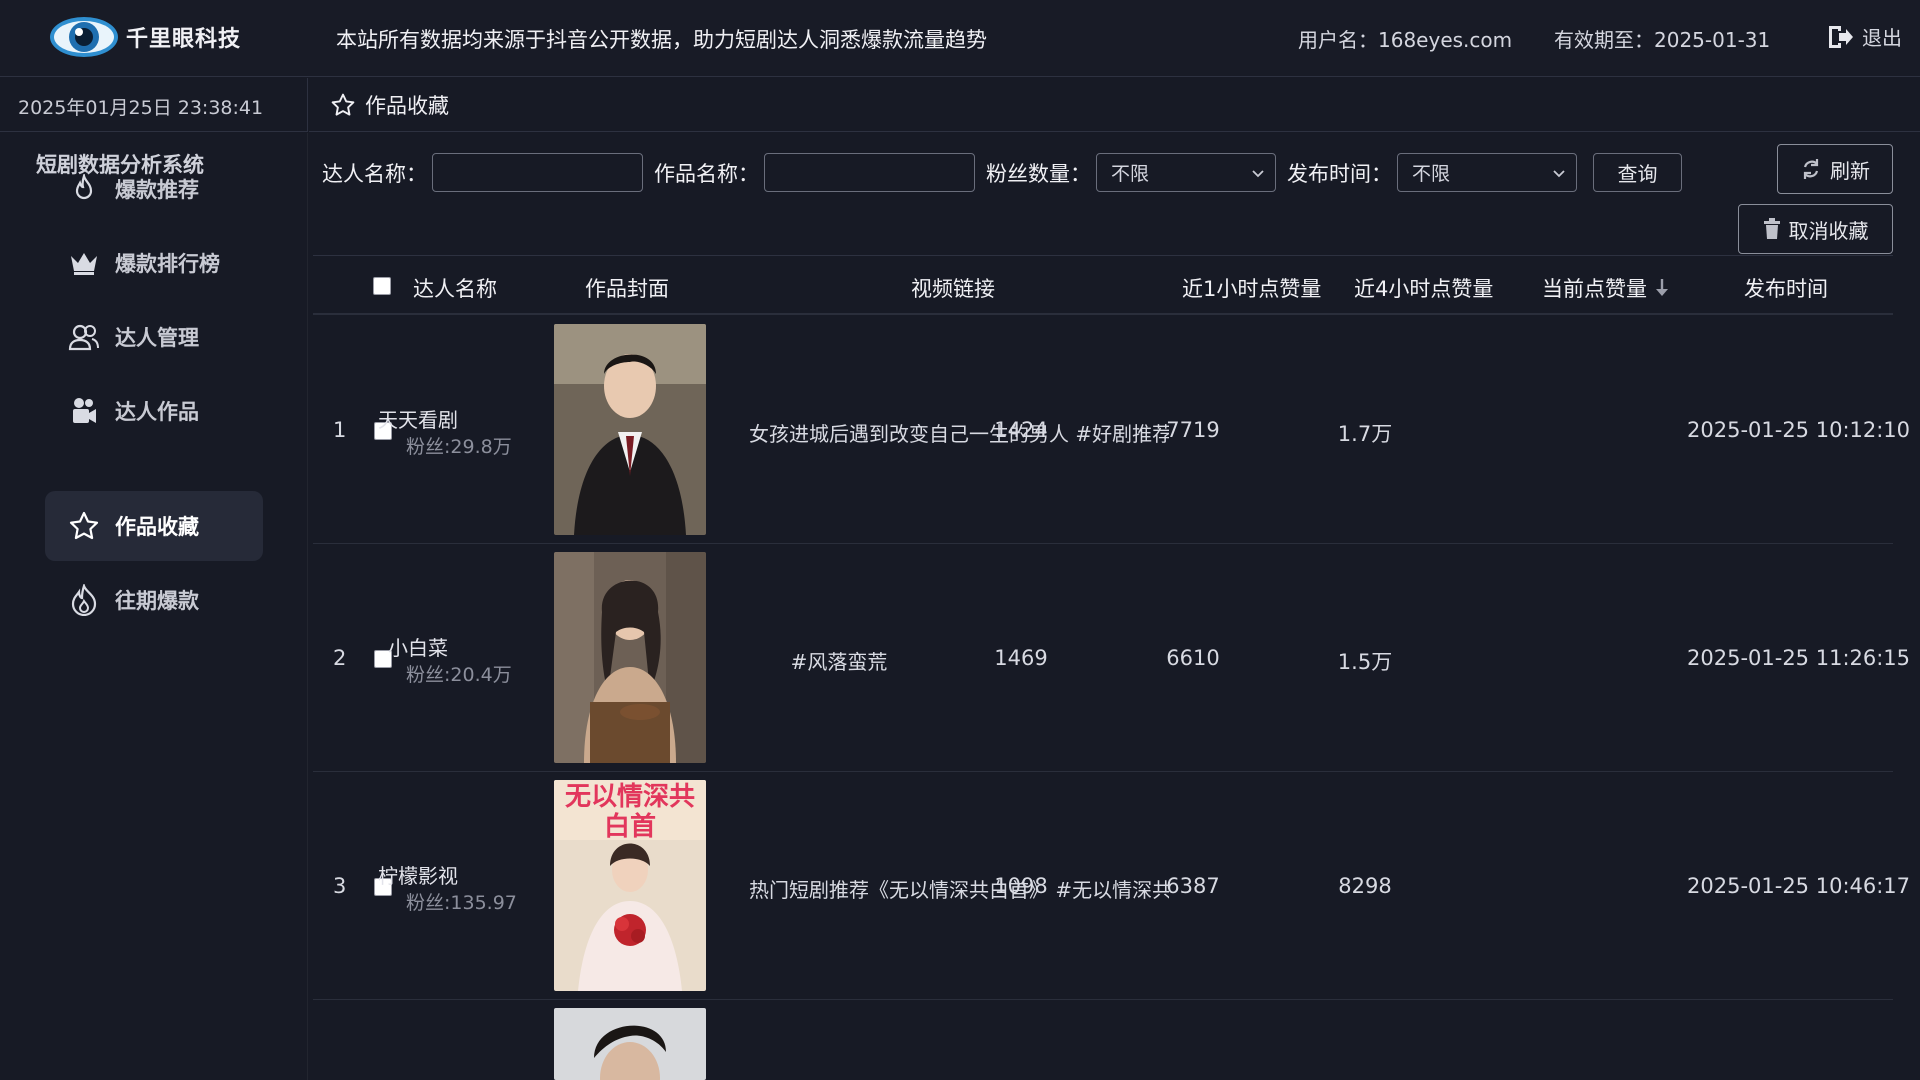 Image resolution: width=1920 pixels, height=1080 pixels. What do you see at coordinates (1841, 36) in the screenshot?
I see `logout-icon` at bounding box center [1841, 36].